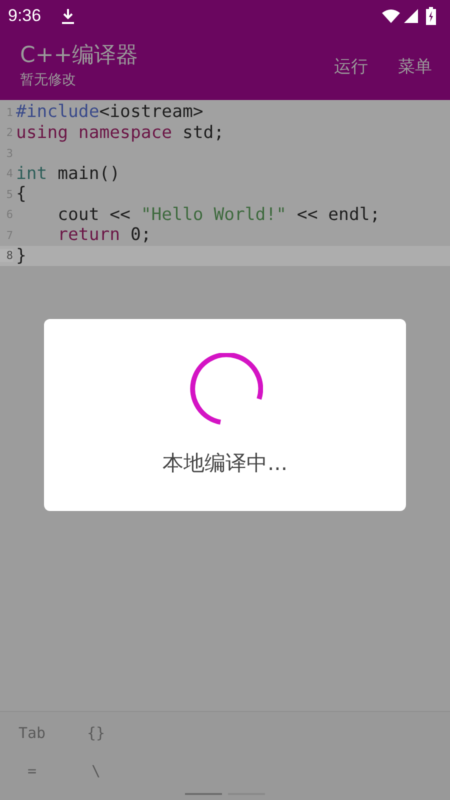 The image size is (450, 800). What do you see at coordinates (96, 733) in the screenshot?
I see `symbol-key: {}` at bounding box center [96, 733].